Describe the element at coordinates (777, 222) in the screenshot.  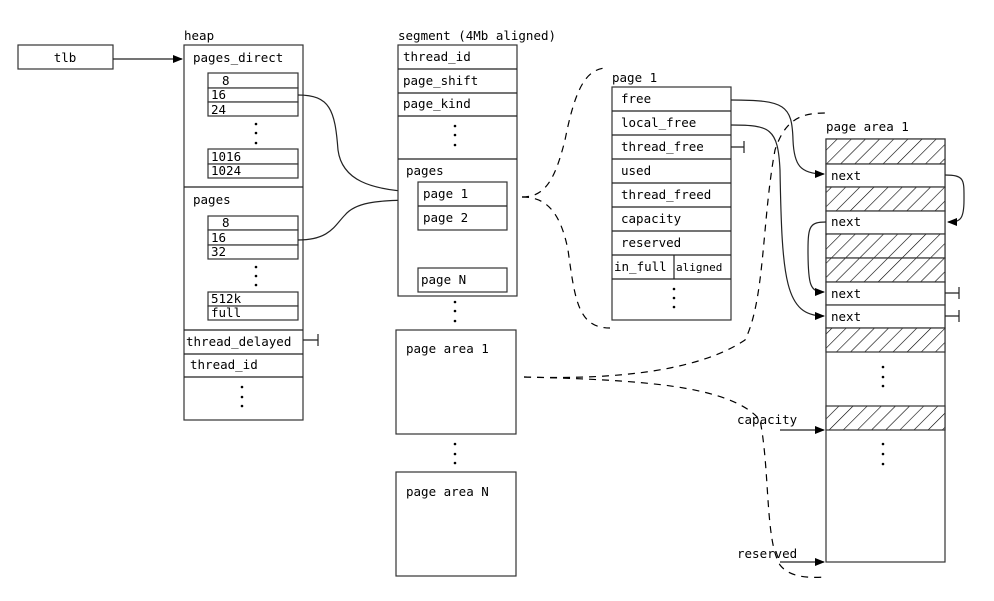
I see `local-free-to-next-arrow` at that location.